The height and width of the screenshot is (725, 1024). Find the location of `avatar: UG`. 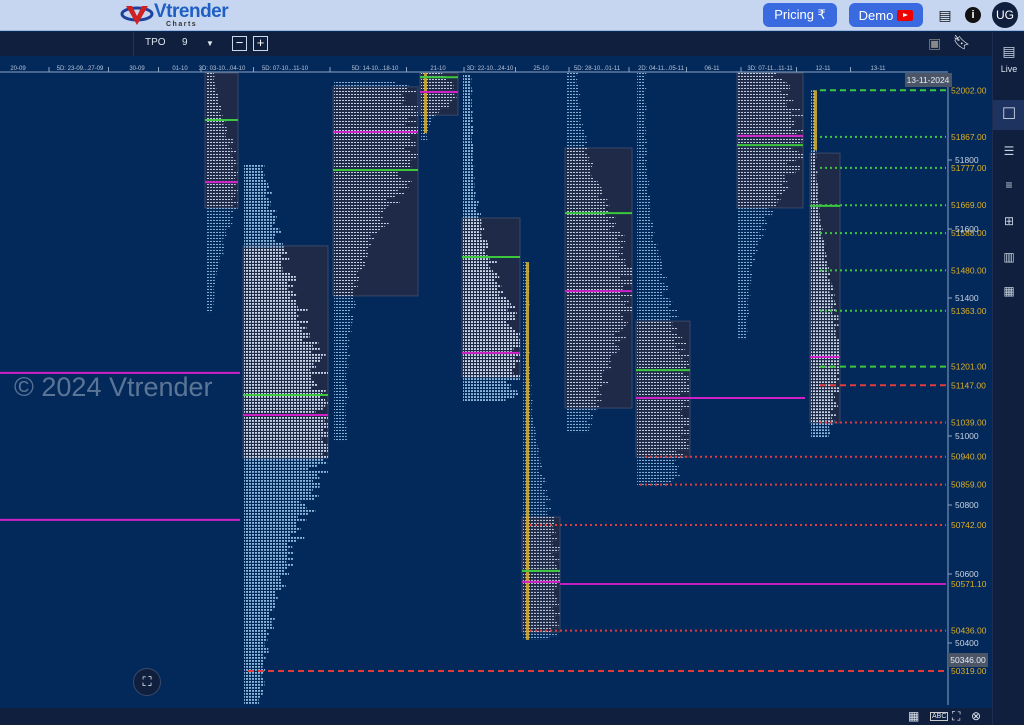

avatar: UG is located at coordinates (1005, 15).